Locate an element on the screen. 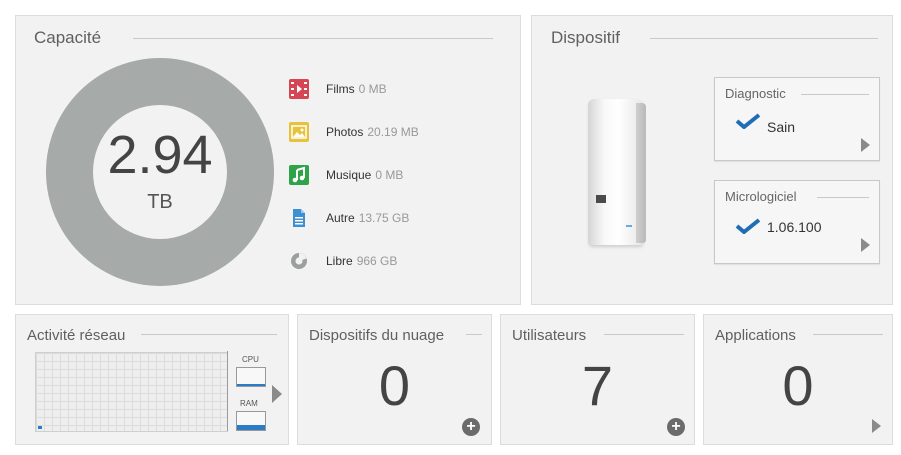 Image resolution: width=901 pixels, height=455 pixels. photo-icon is located at coordinates (299, 132).